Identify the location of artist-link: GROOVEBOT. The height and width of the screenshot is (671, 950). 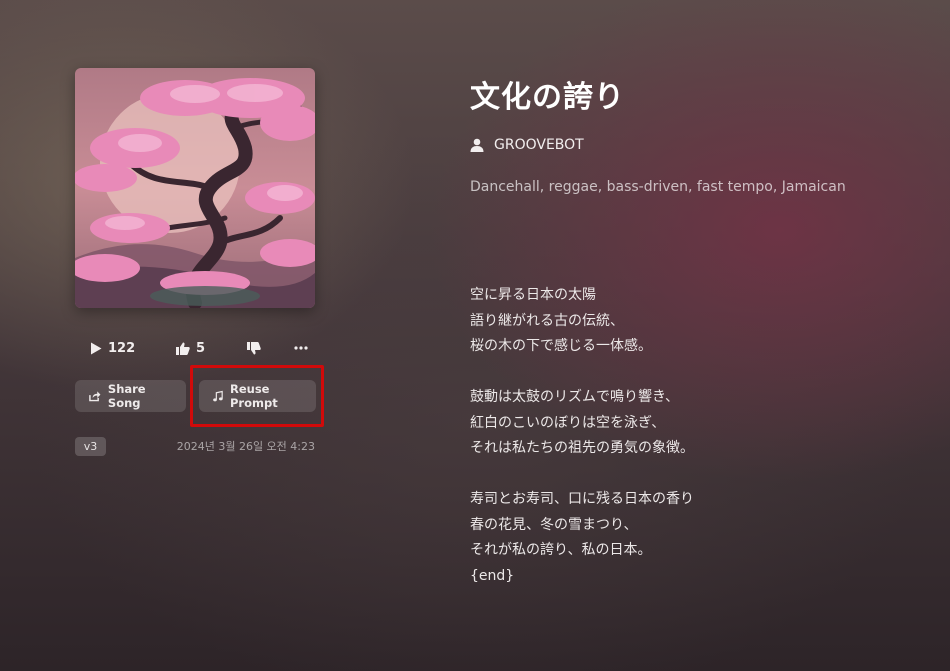
(527, 145).